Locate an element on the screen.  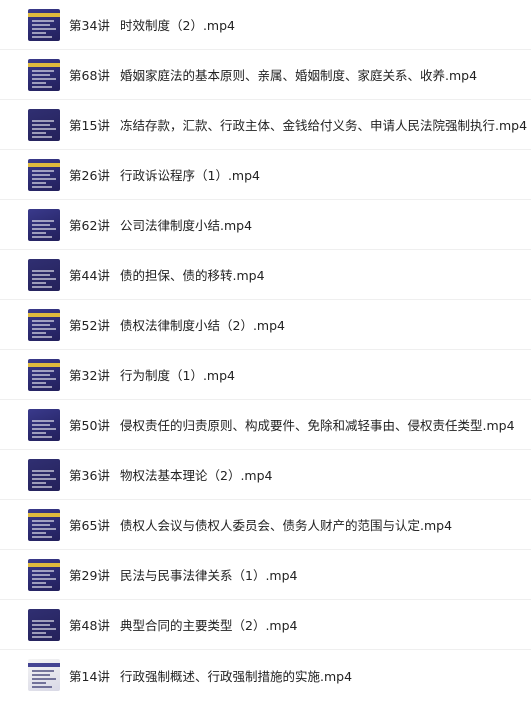
lecture-number: 第34讲 is located at coordinates (89, 25).